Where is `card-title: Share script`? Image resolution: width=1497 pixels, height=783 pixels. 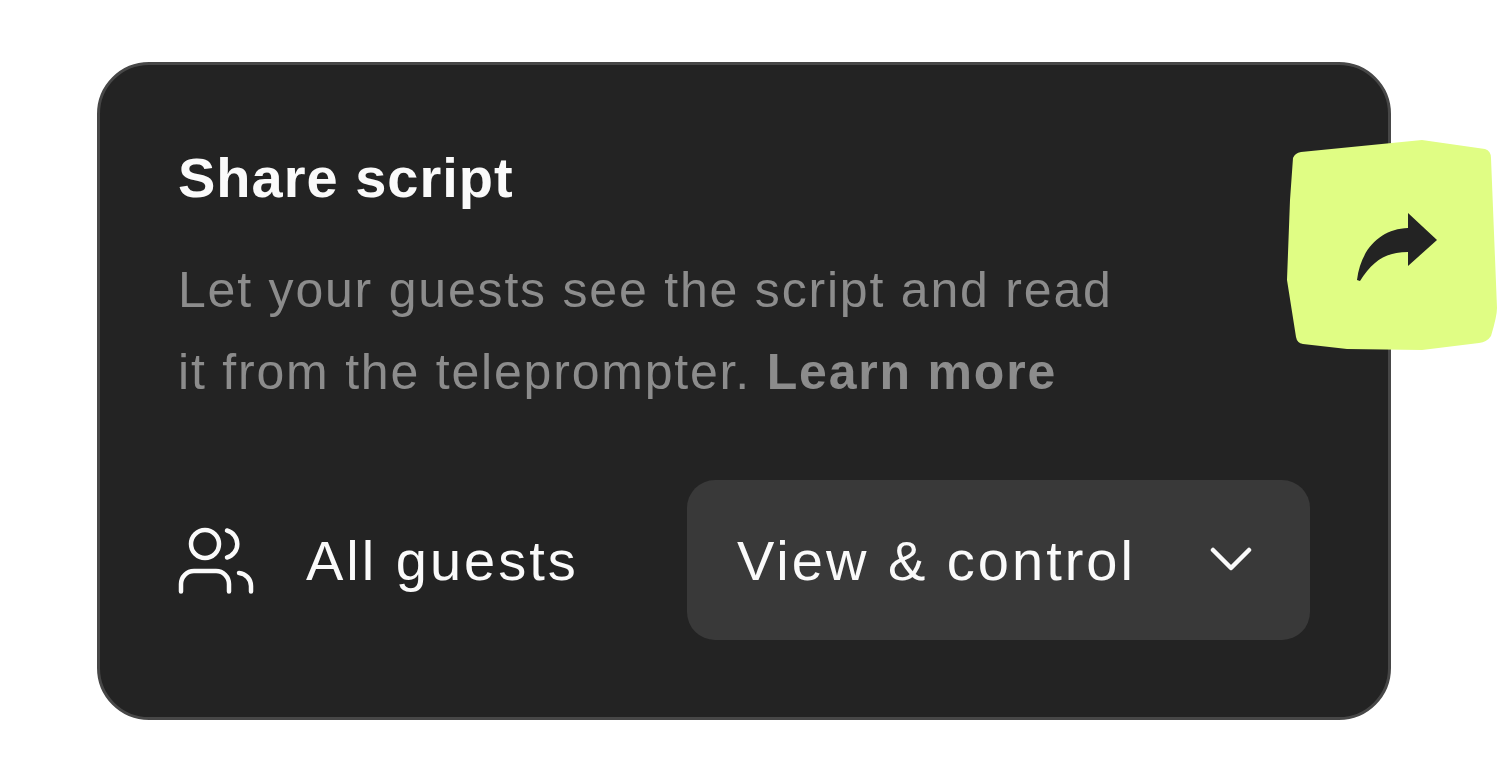 card-title: Share script is located at coordinates (346, 178).